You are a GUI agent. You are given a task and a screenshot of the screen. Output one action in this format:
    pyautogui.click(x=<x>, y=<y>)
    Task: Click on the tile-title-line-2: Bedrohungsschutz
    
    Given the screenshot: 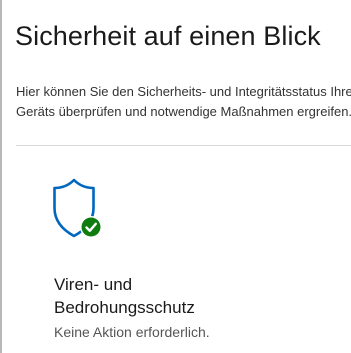 What is the action you would take?
    pyautogui.click(x=124, y=307)
    